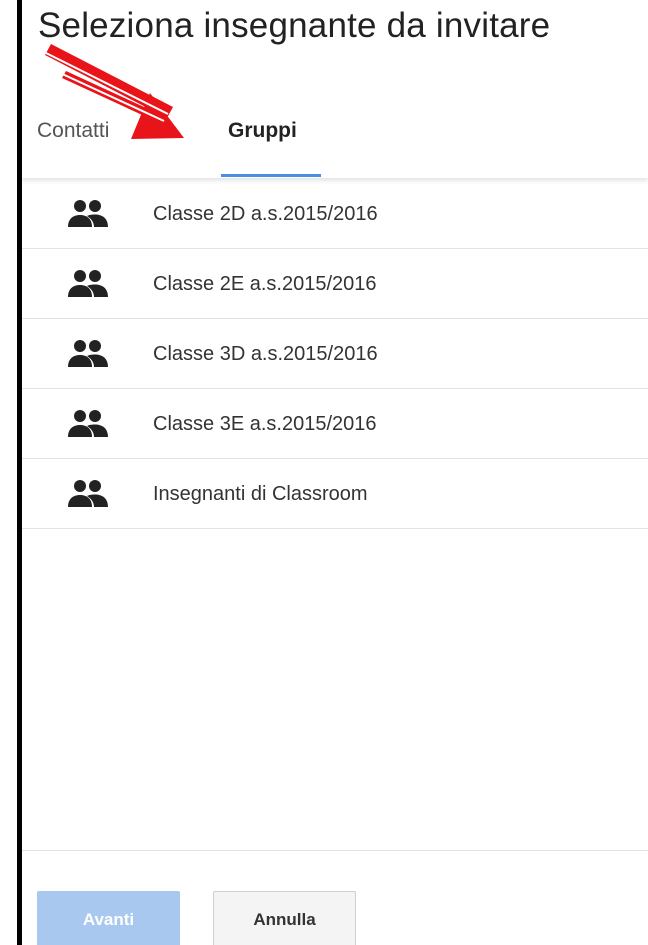  I want to click on list-item-group-4: Classe 3E a.s.2015/2016, so click(335, 424).